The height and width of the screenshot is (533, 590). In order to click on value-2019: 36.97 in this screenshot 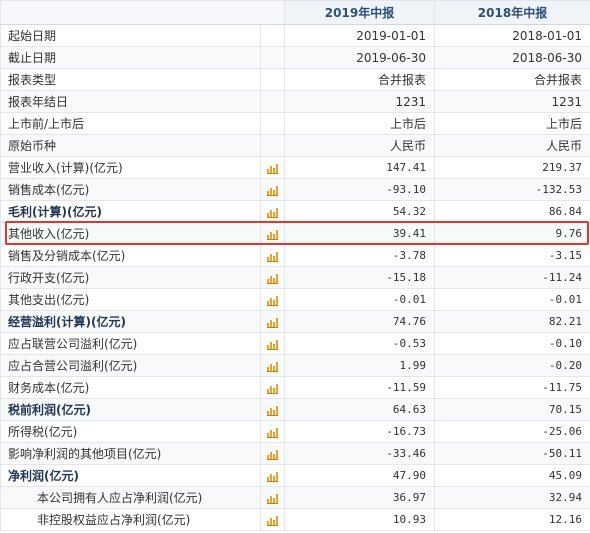, I will do `click(359, 497)`.